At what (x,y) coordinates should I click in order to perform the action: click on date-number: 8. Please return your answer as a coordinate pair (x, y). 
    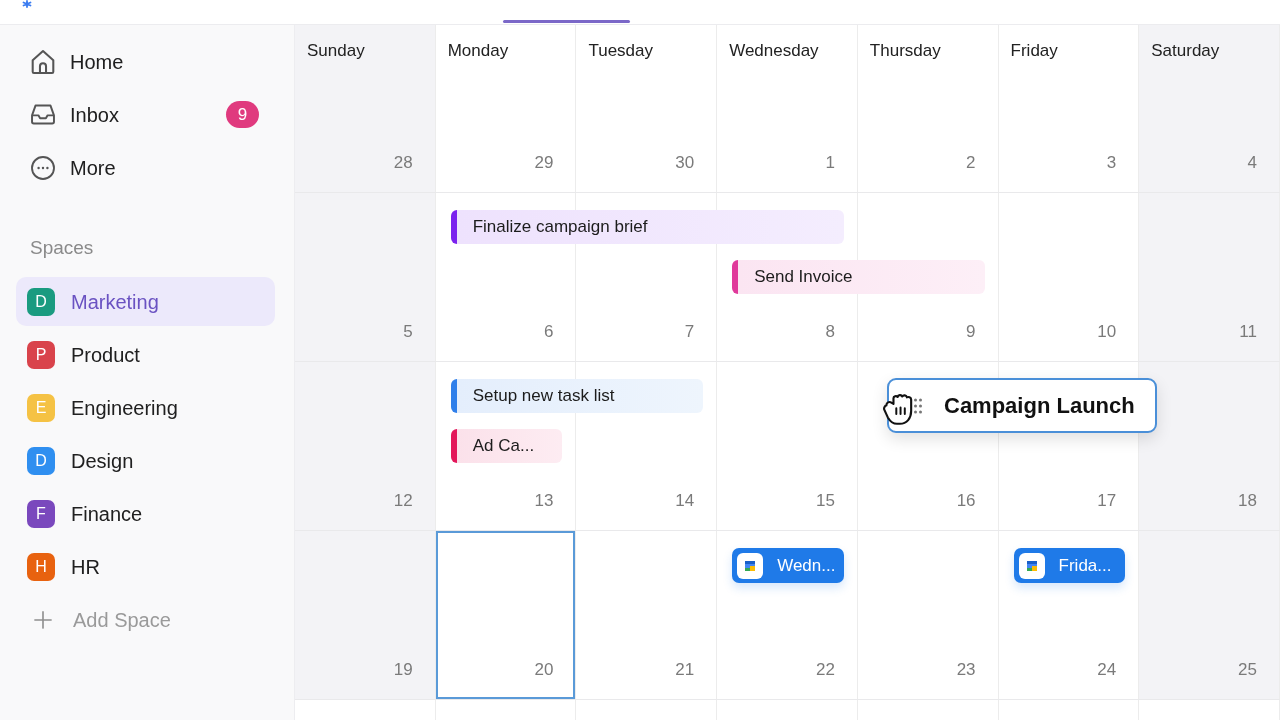
    Looking at the image, I should click on (830, 332).